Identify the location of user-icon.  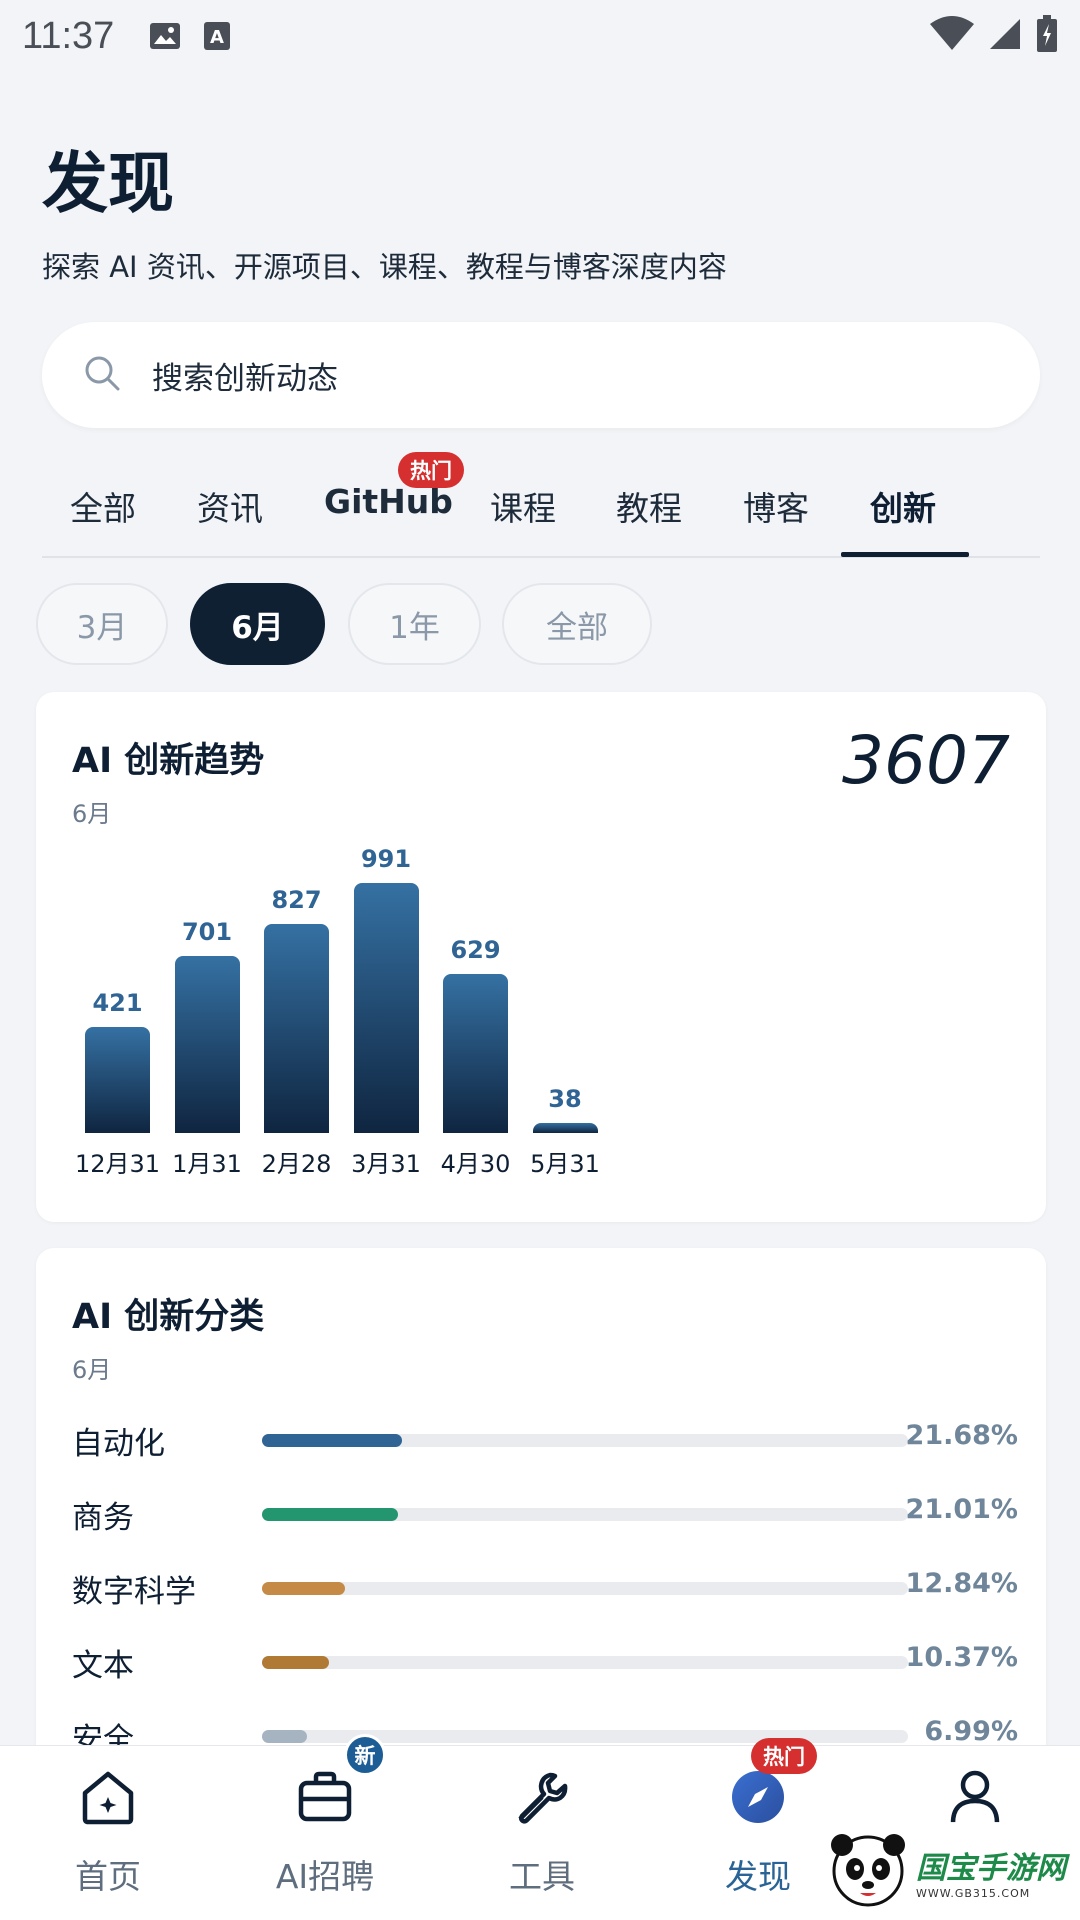
(975, 1797).